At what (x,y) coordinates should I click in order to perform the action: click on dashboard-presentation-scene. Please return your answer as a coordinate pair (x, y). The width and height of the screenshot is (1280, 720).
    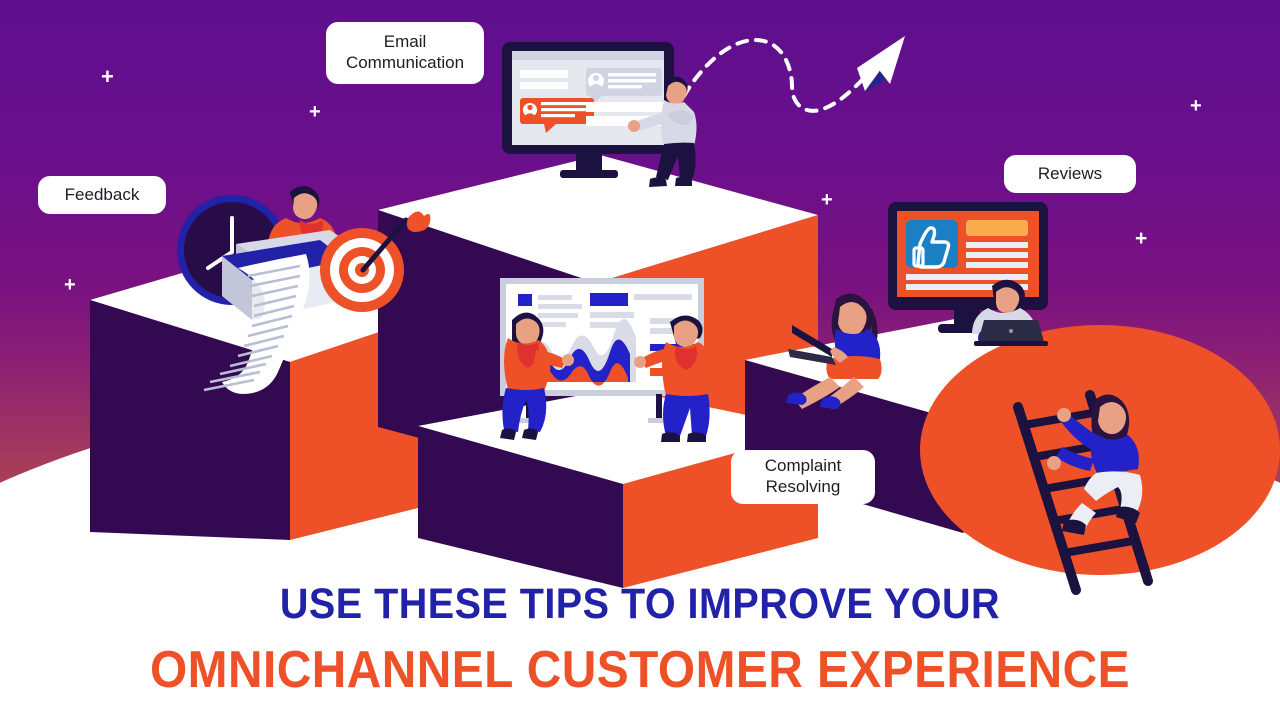
    Looking at the image, I should click on (609, 361).